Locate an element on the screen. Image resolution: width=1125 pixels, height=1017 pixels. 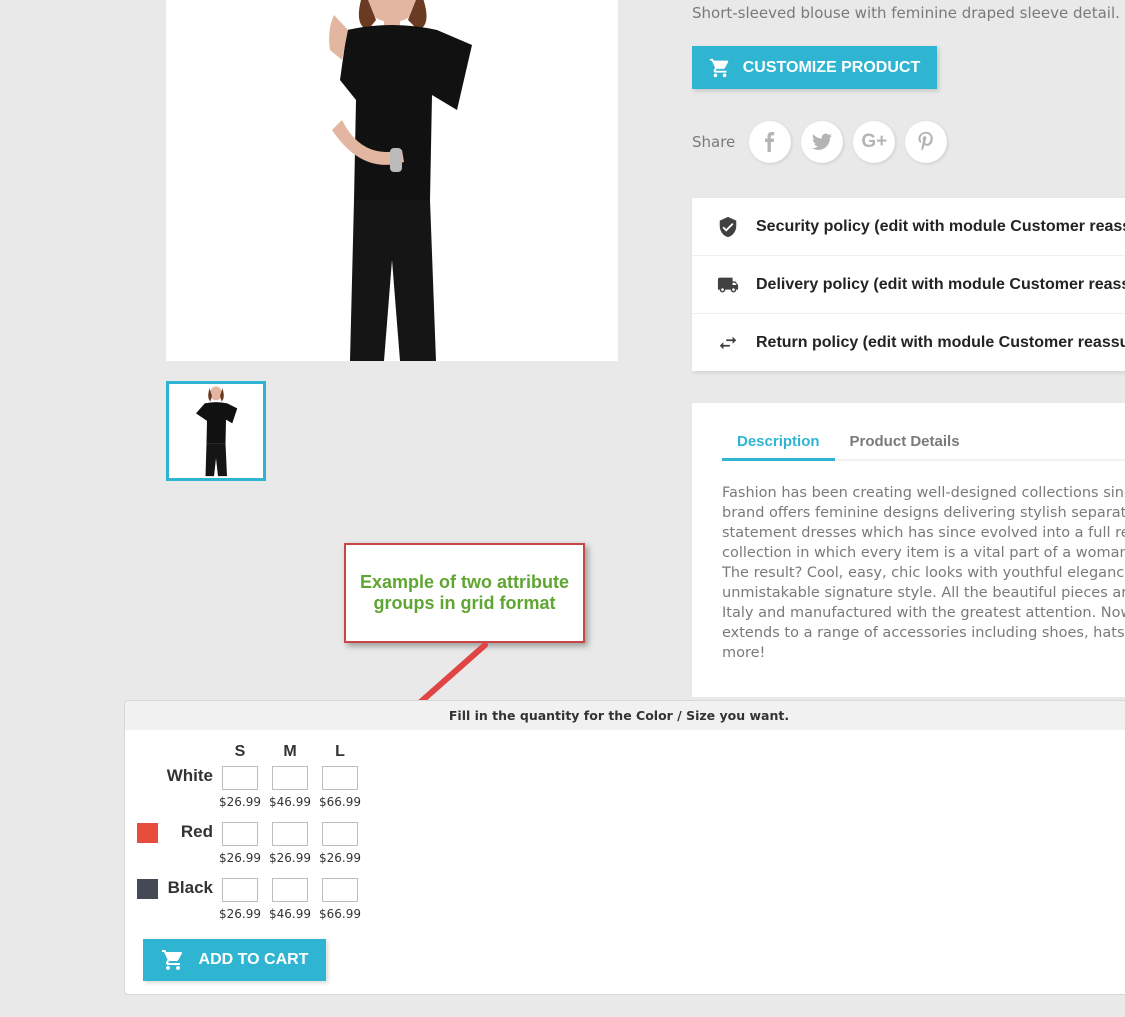
google-plus-icon: G+ is located at coordinates (874, 141).